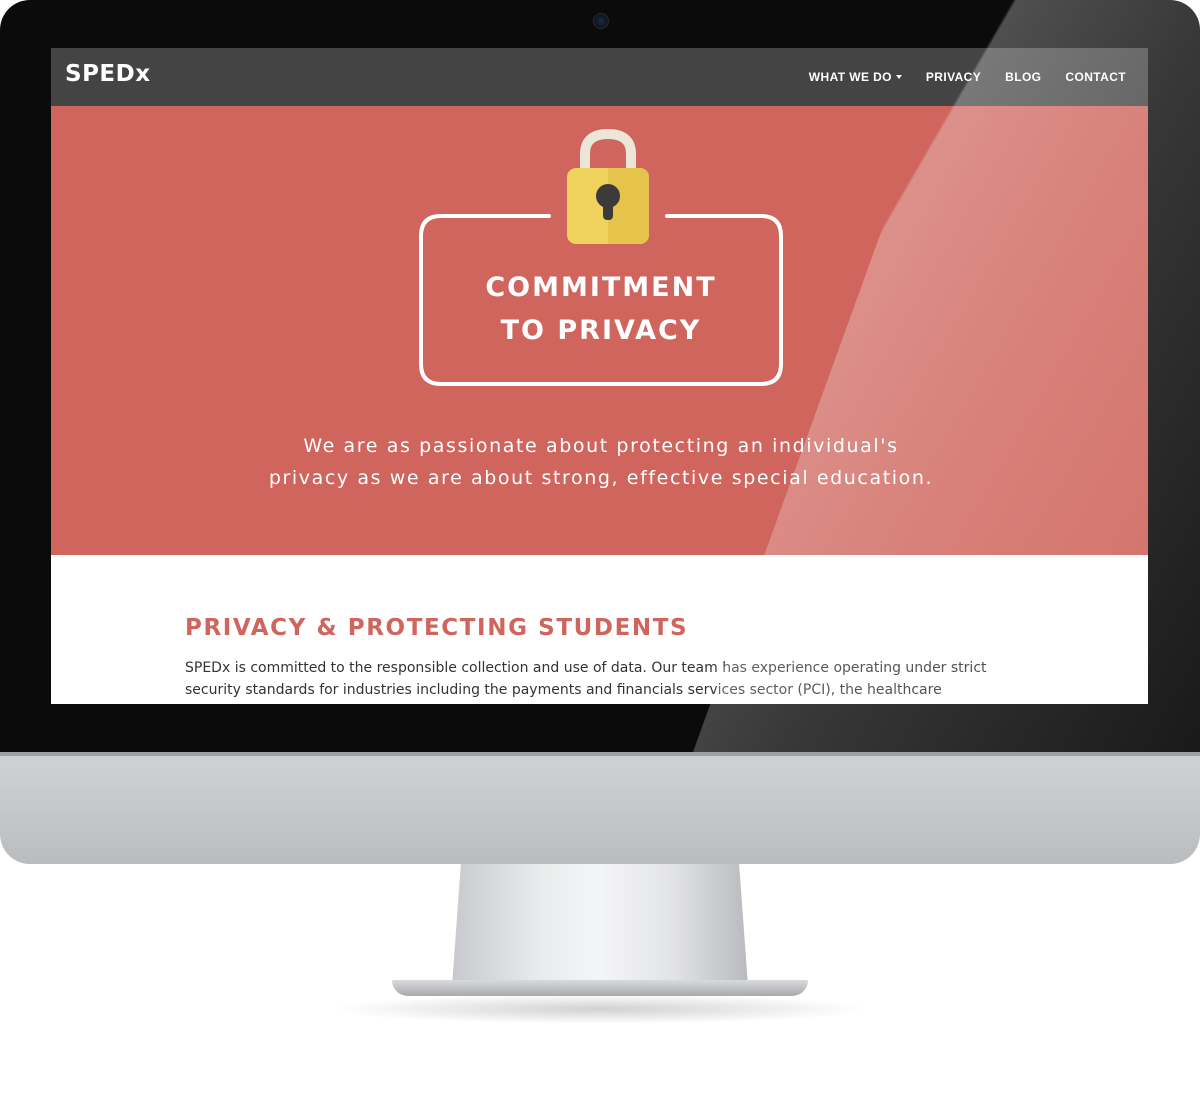  I want to click on nav-item-what-we-do: WHAT WE DO, so click(855, 77).